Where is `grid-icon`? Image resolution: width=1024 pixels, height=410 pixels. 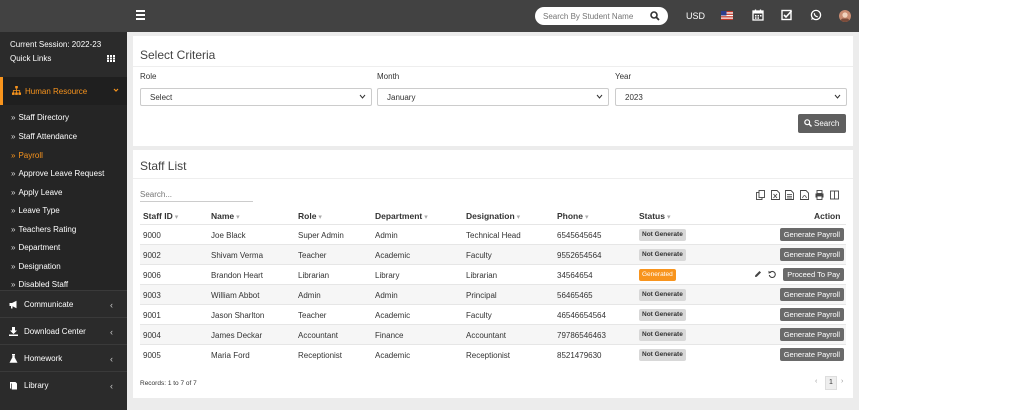
grid-icon is located at coordinates (111, 58).